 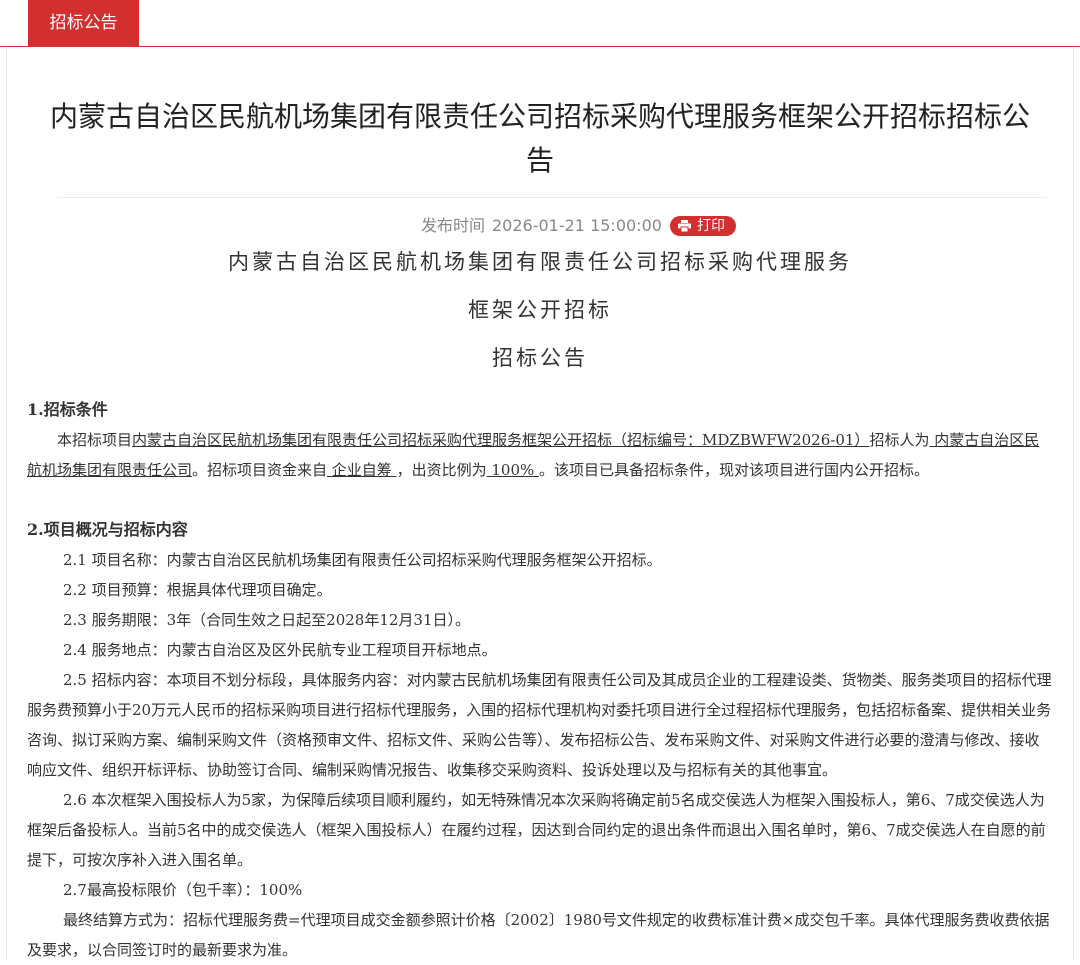 What do you see at coordinates (67, 409) in the screenshot?
I see `section-1-heading: 1.招标条件` at bounding box center [67, 409].